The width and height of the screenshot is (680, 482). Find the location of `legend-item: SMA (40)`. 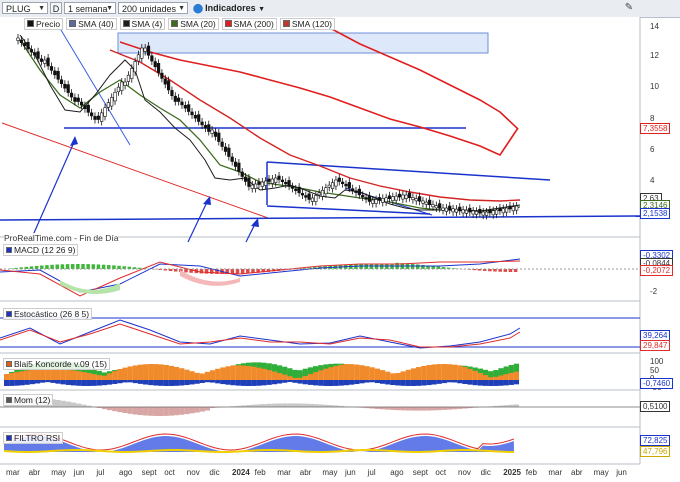

legend-item: SMA (40) is located at coordinates (91, 23).